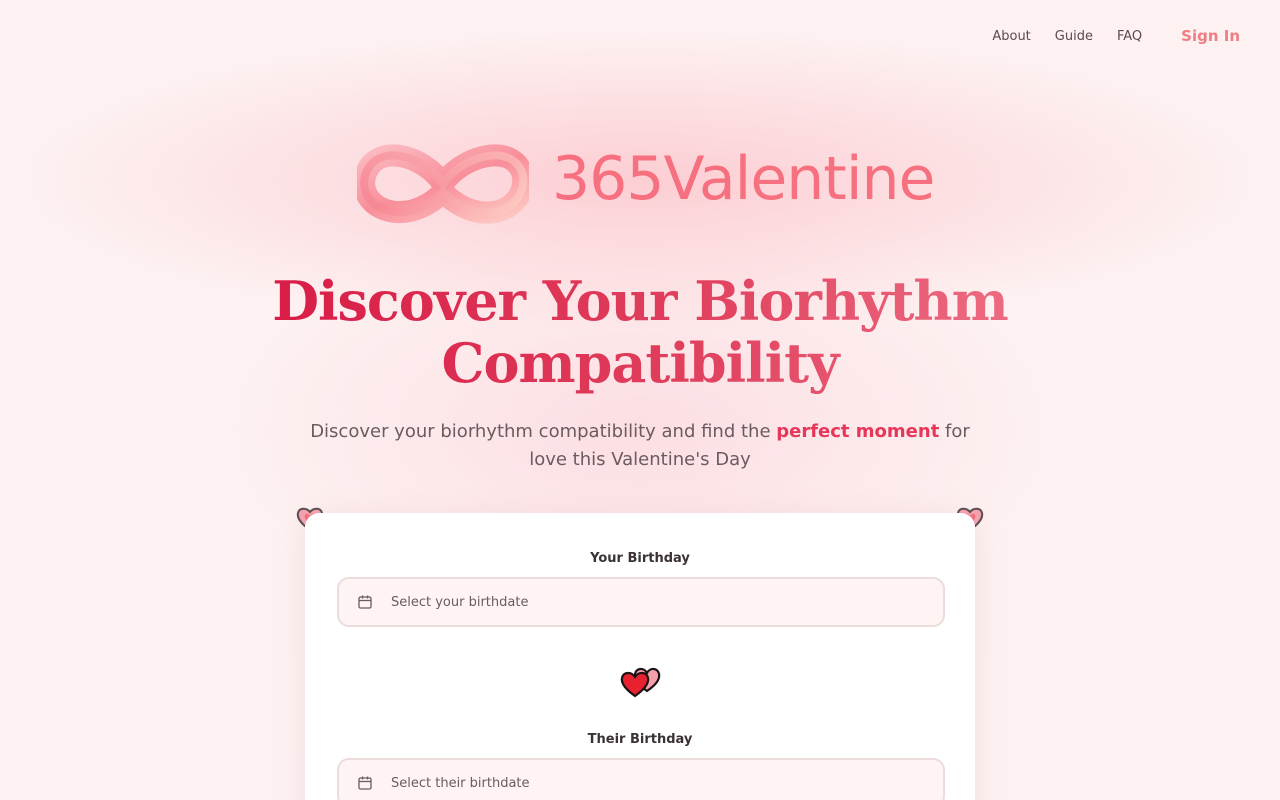  Describe the element at coordinates (858, 431) in the screenshot. I see `subtitle-highlight: perfect moment` at that location.